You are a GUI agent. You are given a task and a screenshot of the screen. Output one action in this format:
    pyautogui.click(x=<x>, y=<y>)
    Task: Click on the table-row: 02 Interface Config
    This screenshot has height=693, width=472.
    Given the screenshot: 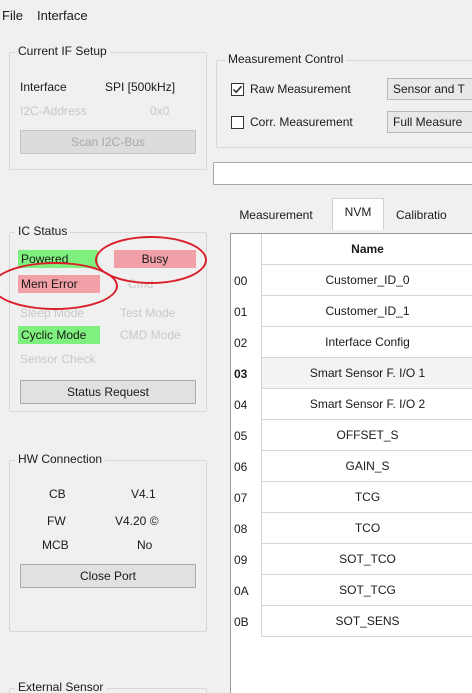 What is the action you would take?
    pyautogui.click(x=351, y=342)
    